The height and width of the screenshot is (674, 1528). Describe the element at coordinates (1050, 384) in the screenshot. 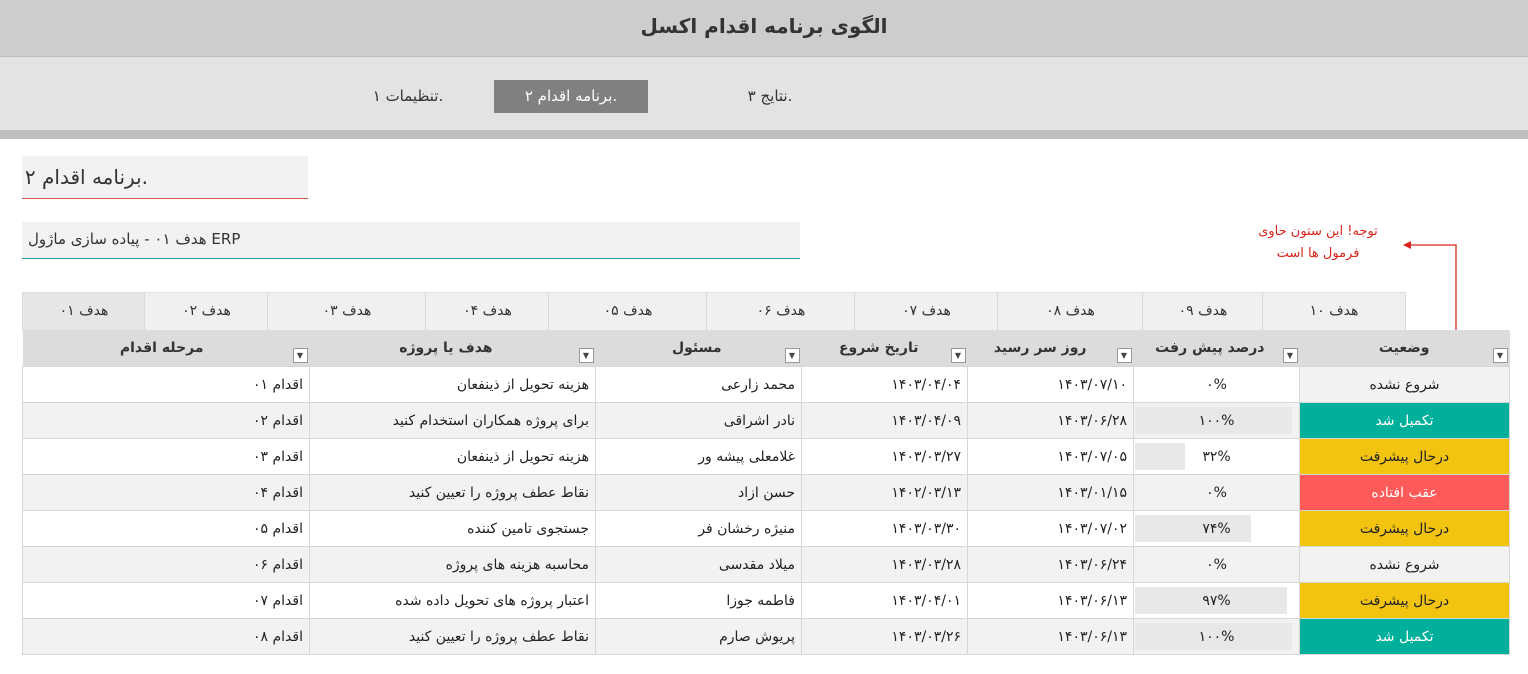

I see `cell-due: ۱۴۰۳/۰۷/۱۰` at that location.